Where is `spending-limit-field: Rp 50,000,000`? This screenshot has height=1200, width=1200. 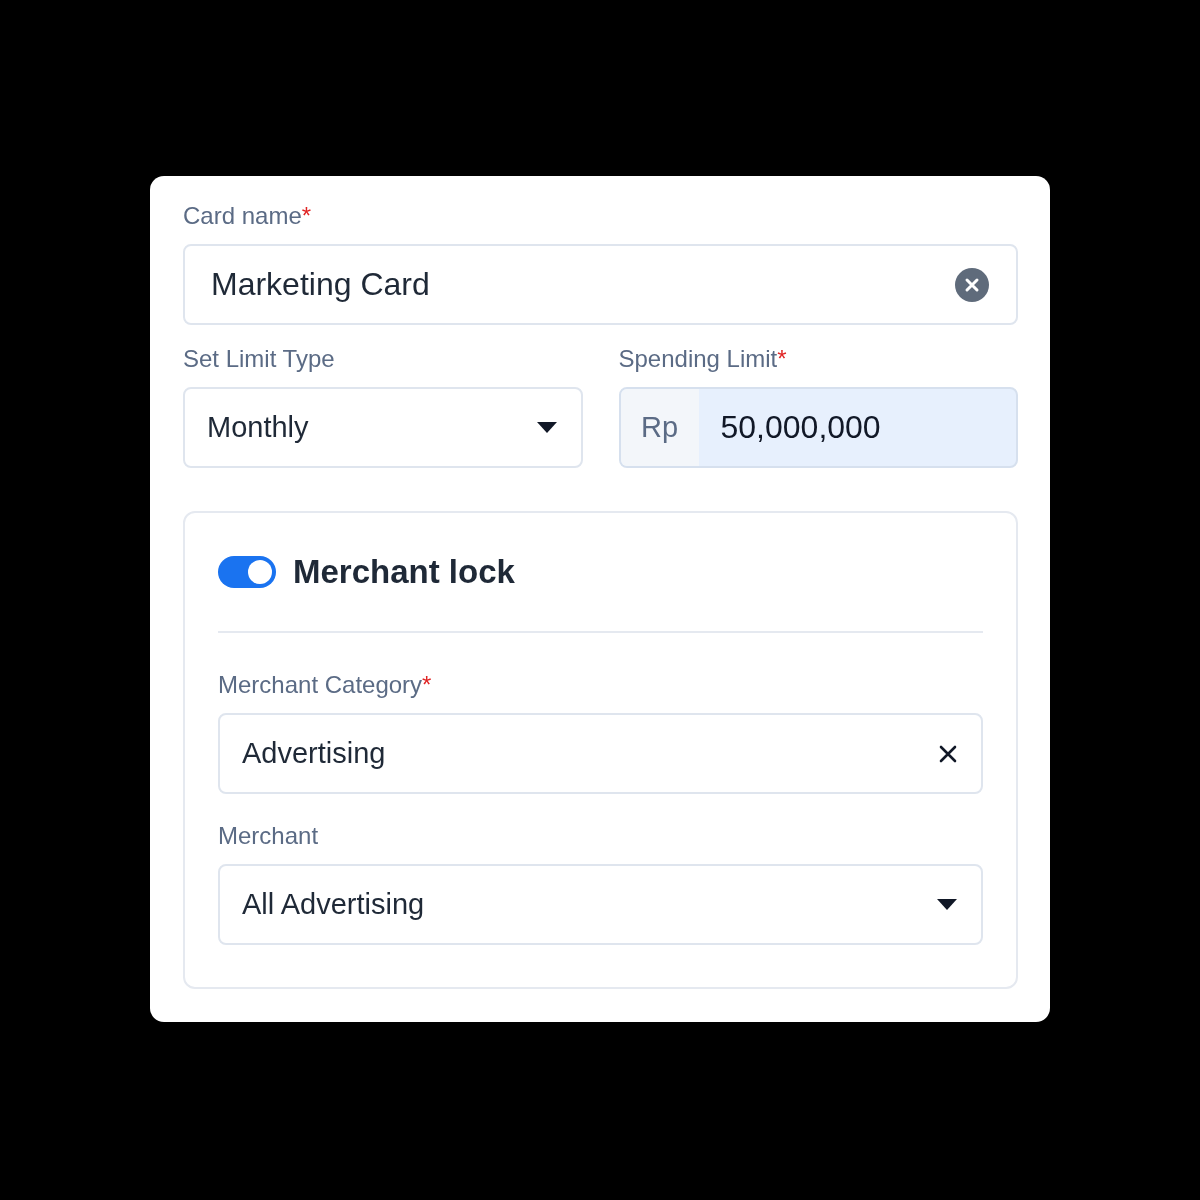 spending-limit-field: Rp 50,000,000 is located at coordinates (818, 427).